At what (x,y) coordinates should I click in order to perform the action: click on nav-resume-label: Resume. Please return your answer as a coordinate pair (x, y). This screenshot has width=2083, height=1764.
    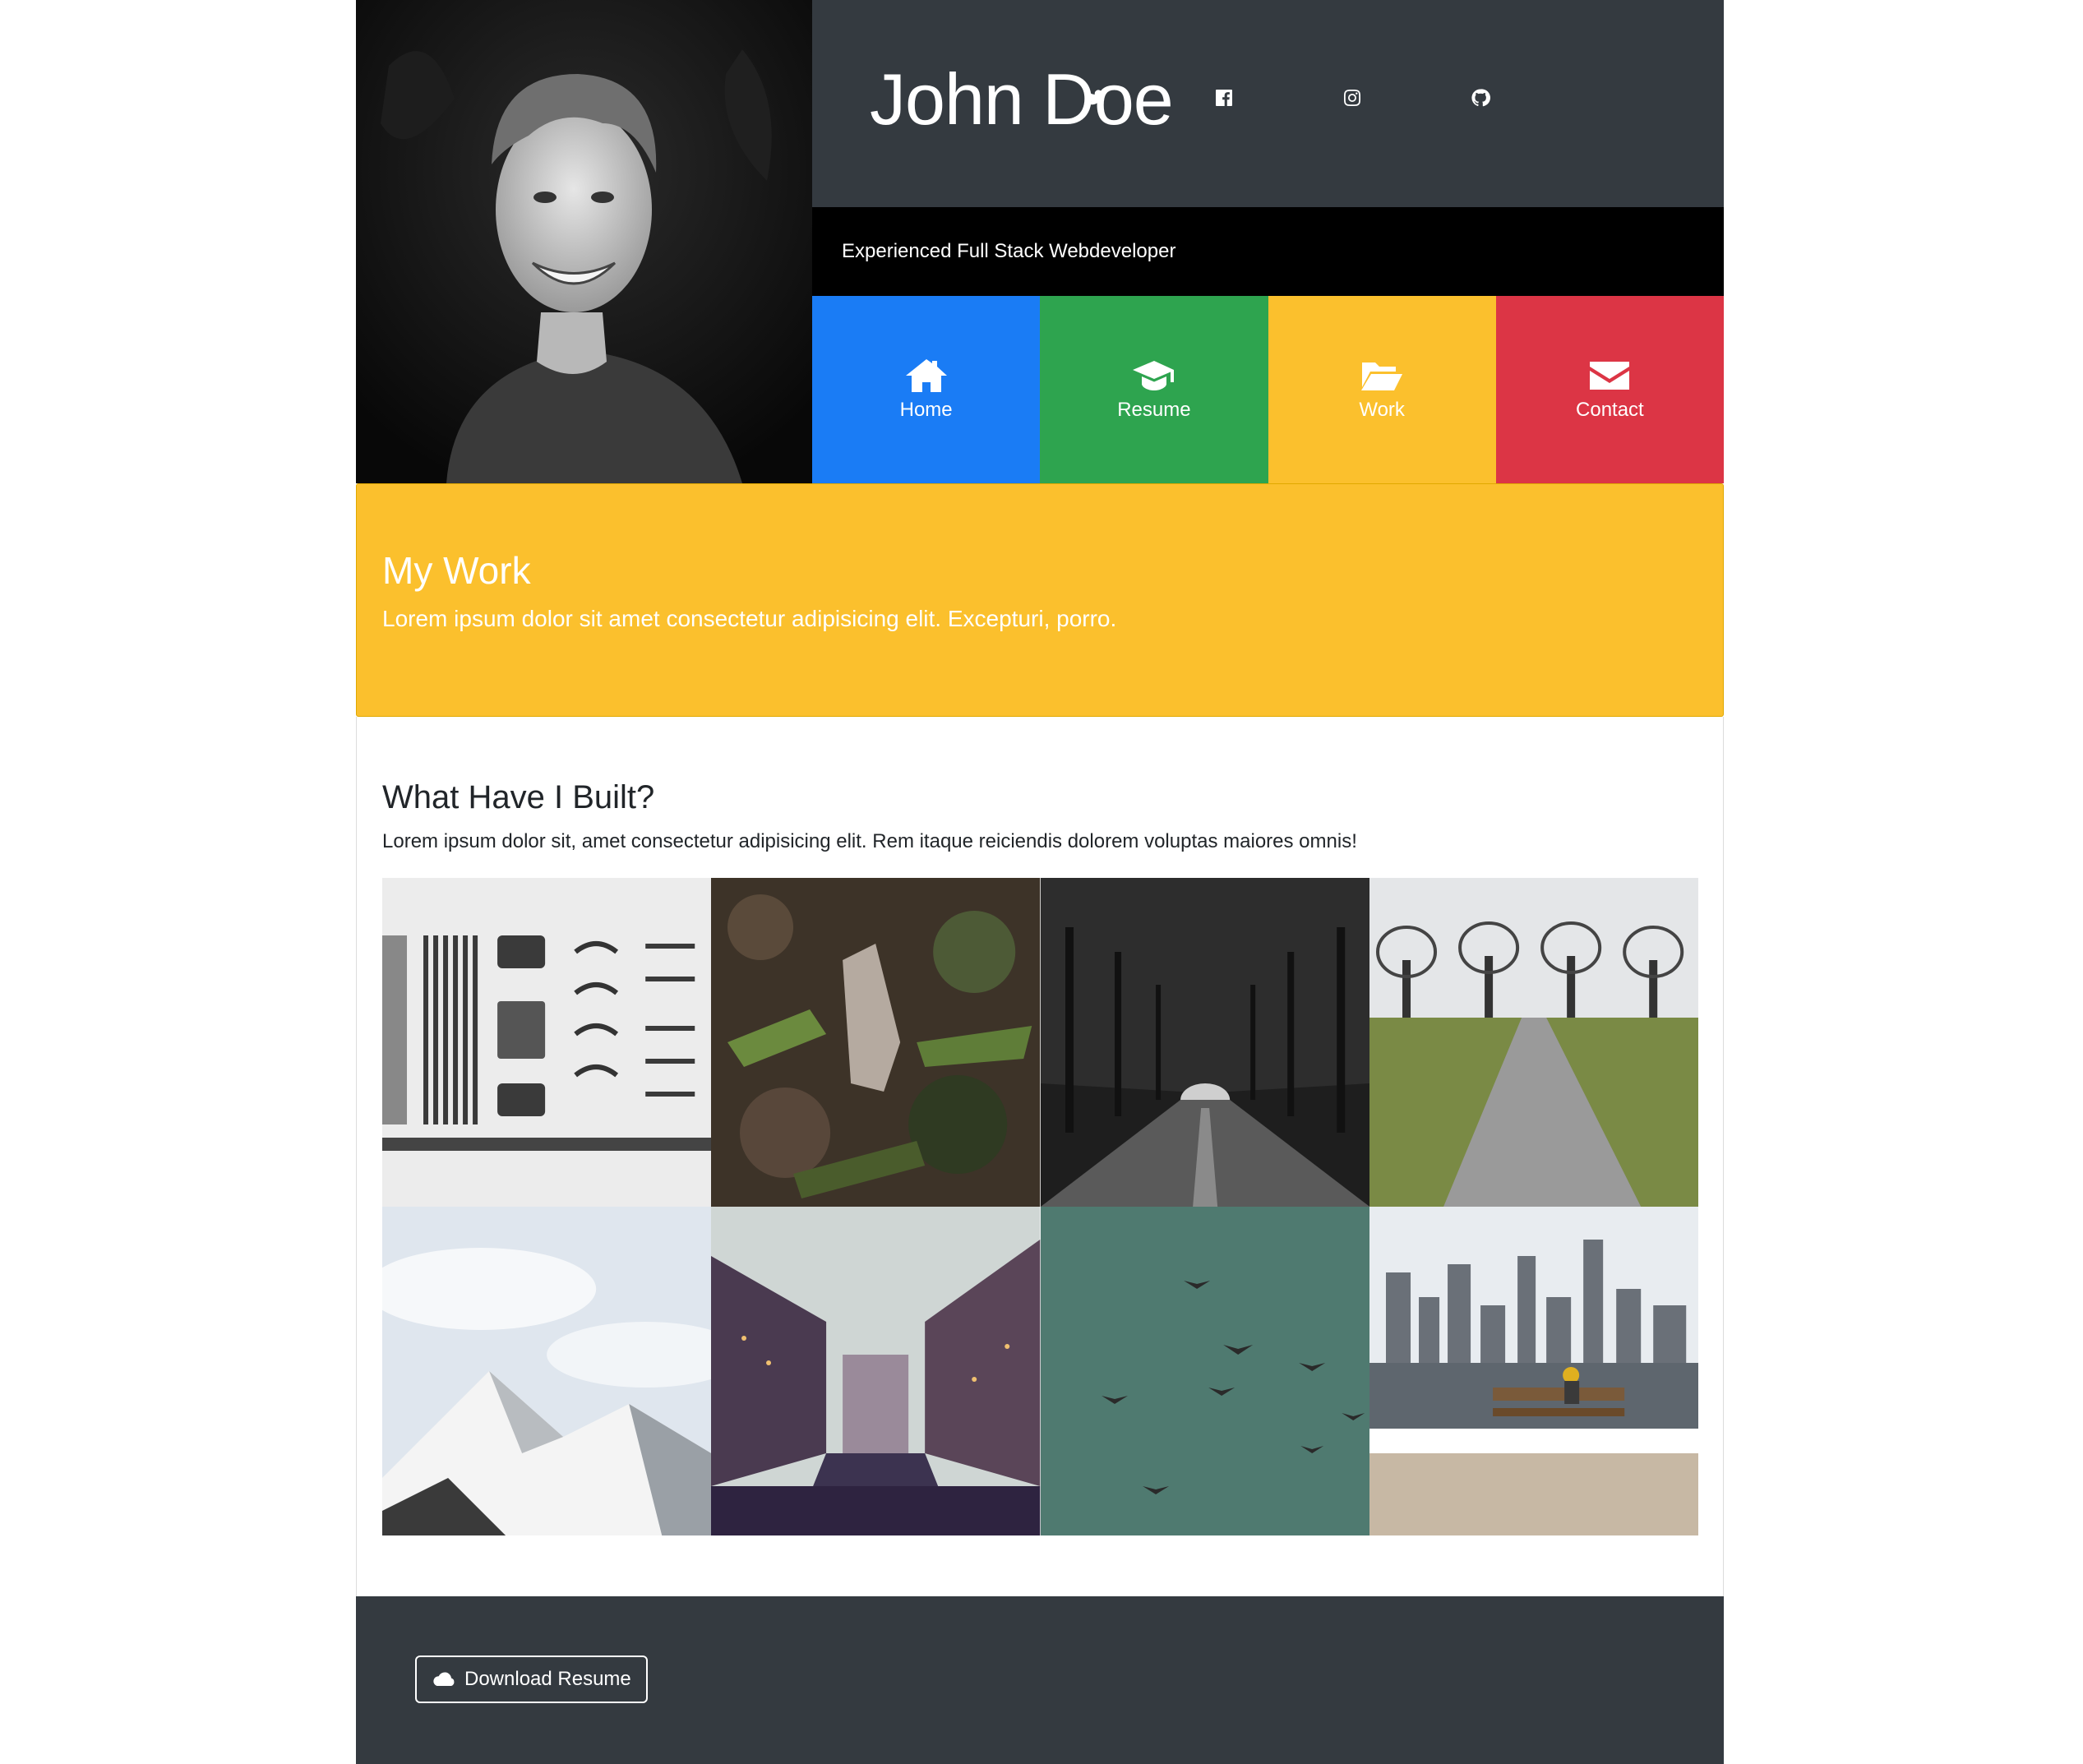
    Looking at the image, I should click on (1154, 410).